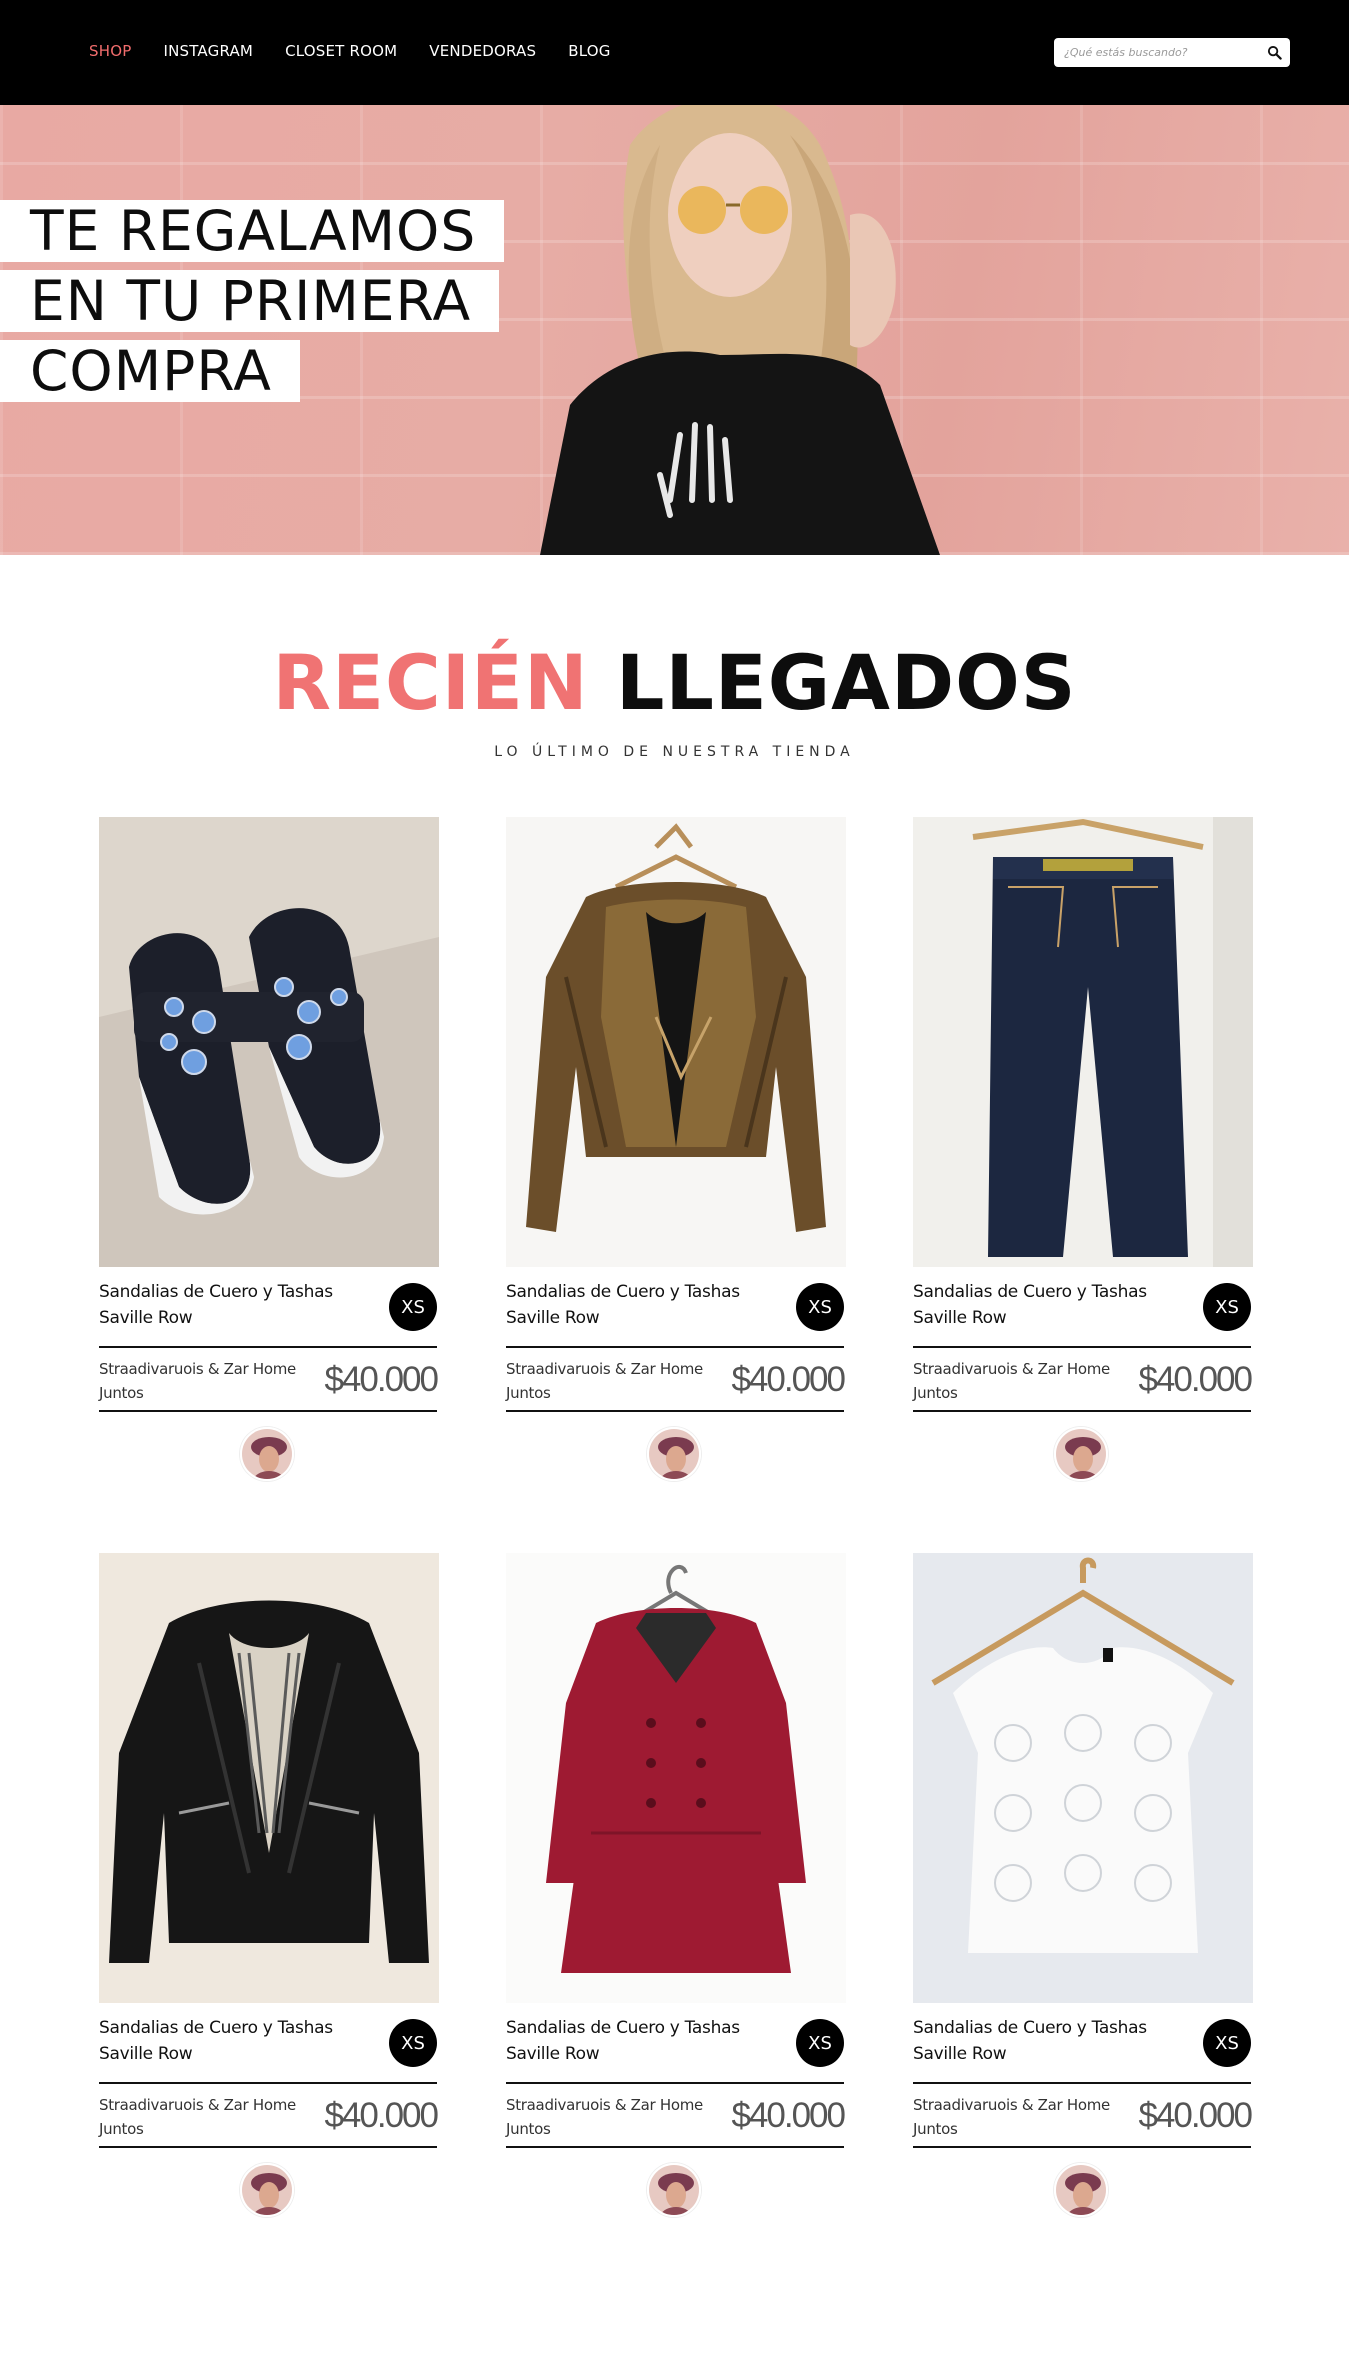 The image size is (1349, 2355). Describe the element at coordinates (846, 682) in the screenshot. I see `section-title-main: LLEGADOS` at that location.